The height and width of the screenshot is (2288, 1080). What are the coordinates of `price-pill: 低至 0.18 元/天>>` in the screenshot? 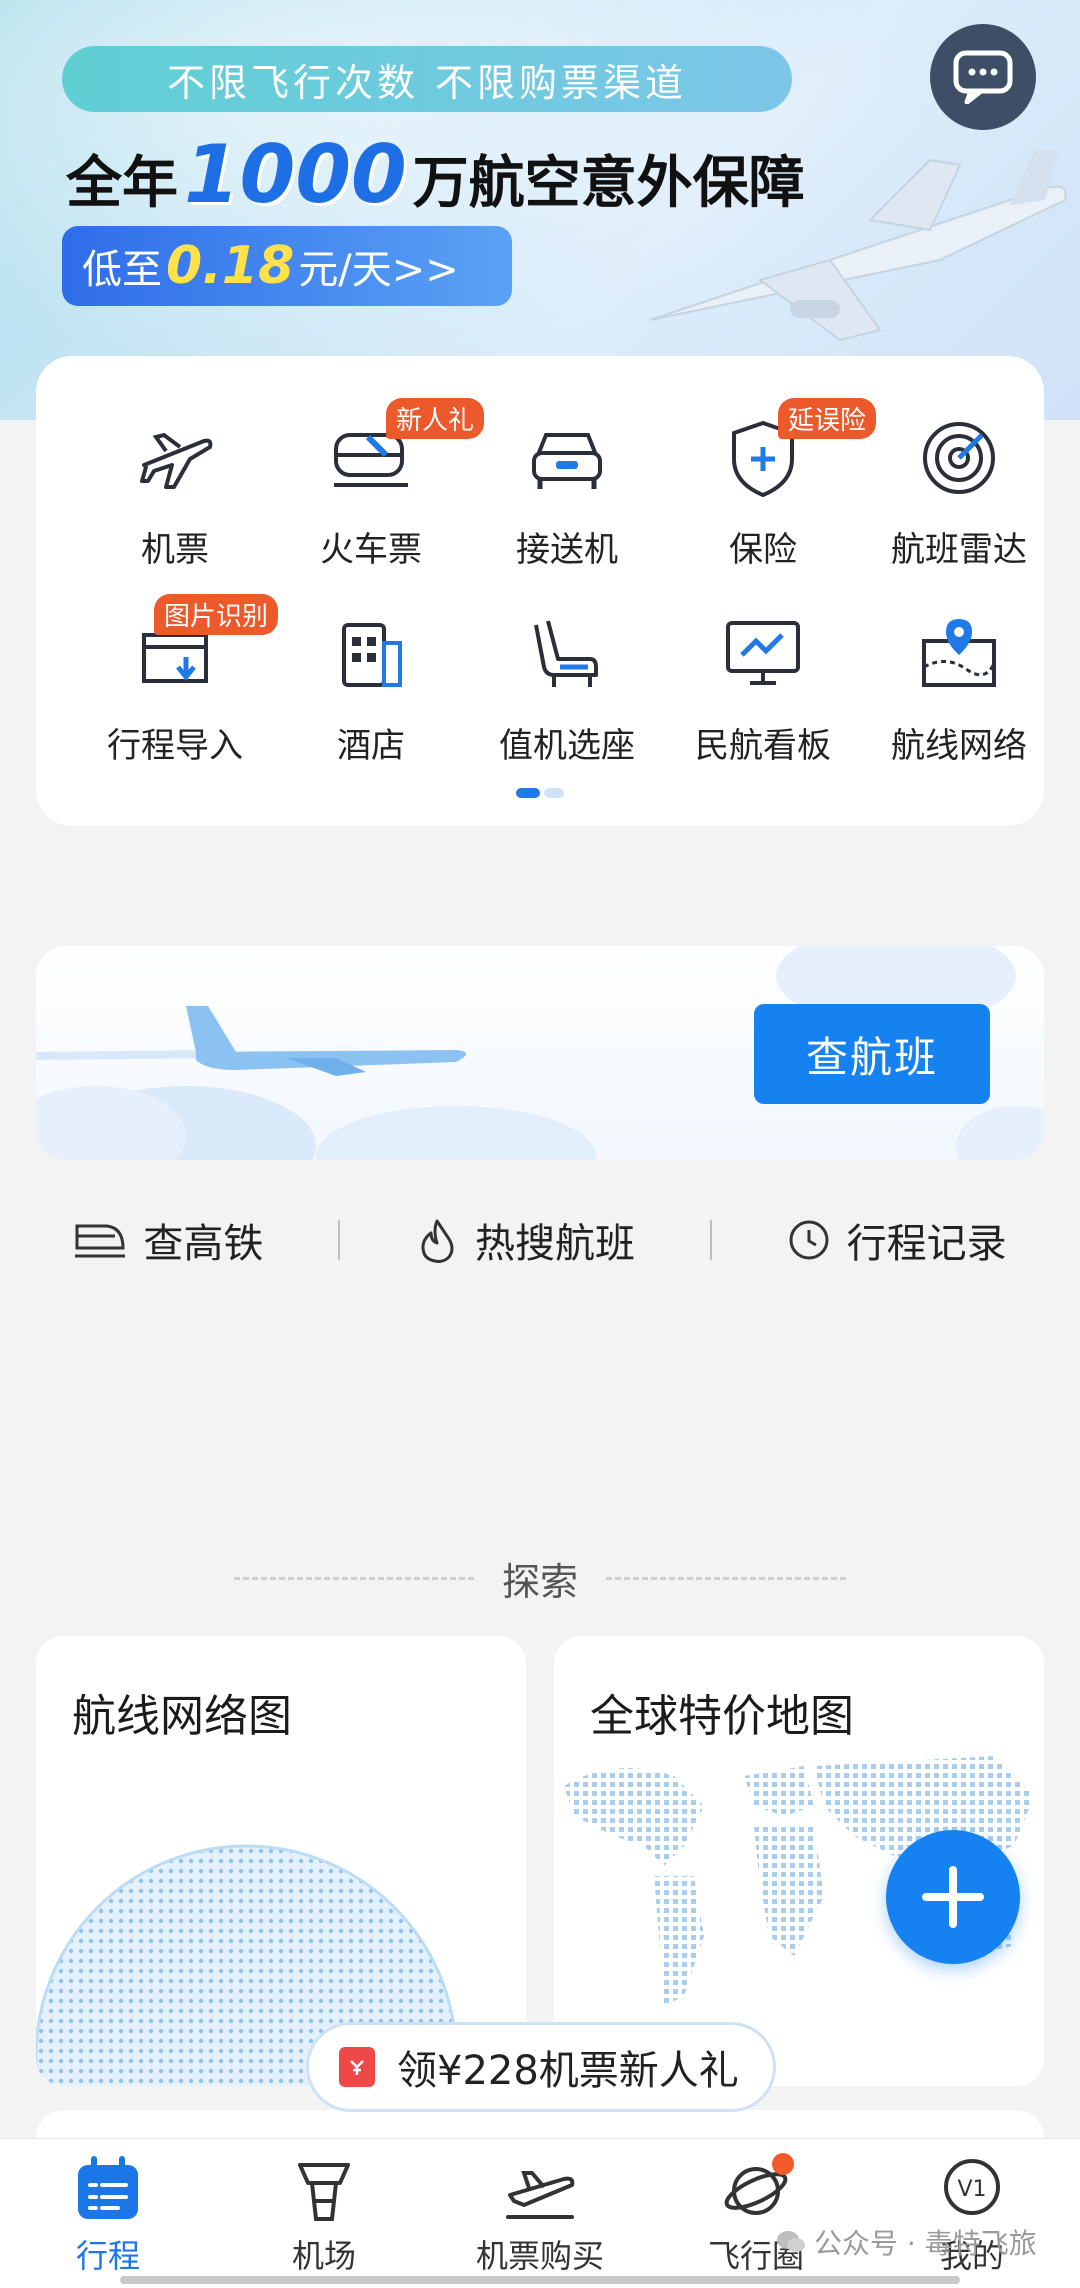 It's located at (287, 266).